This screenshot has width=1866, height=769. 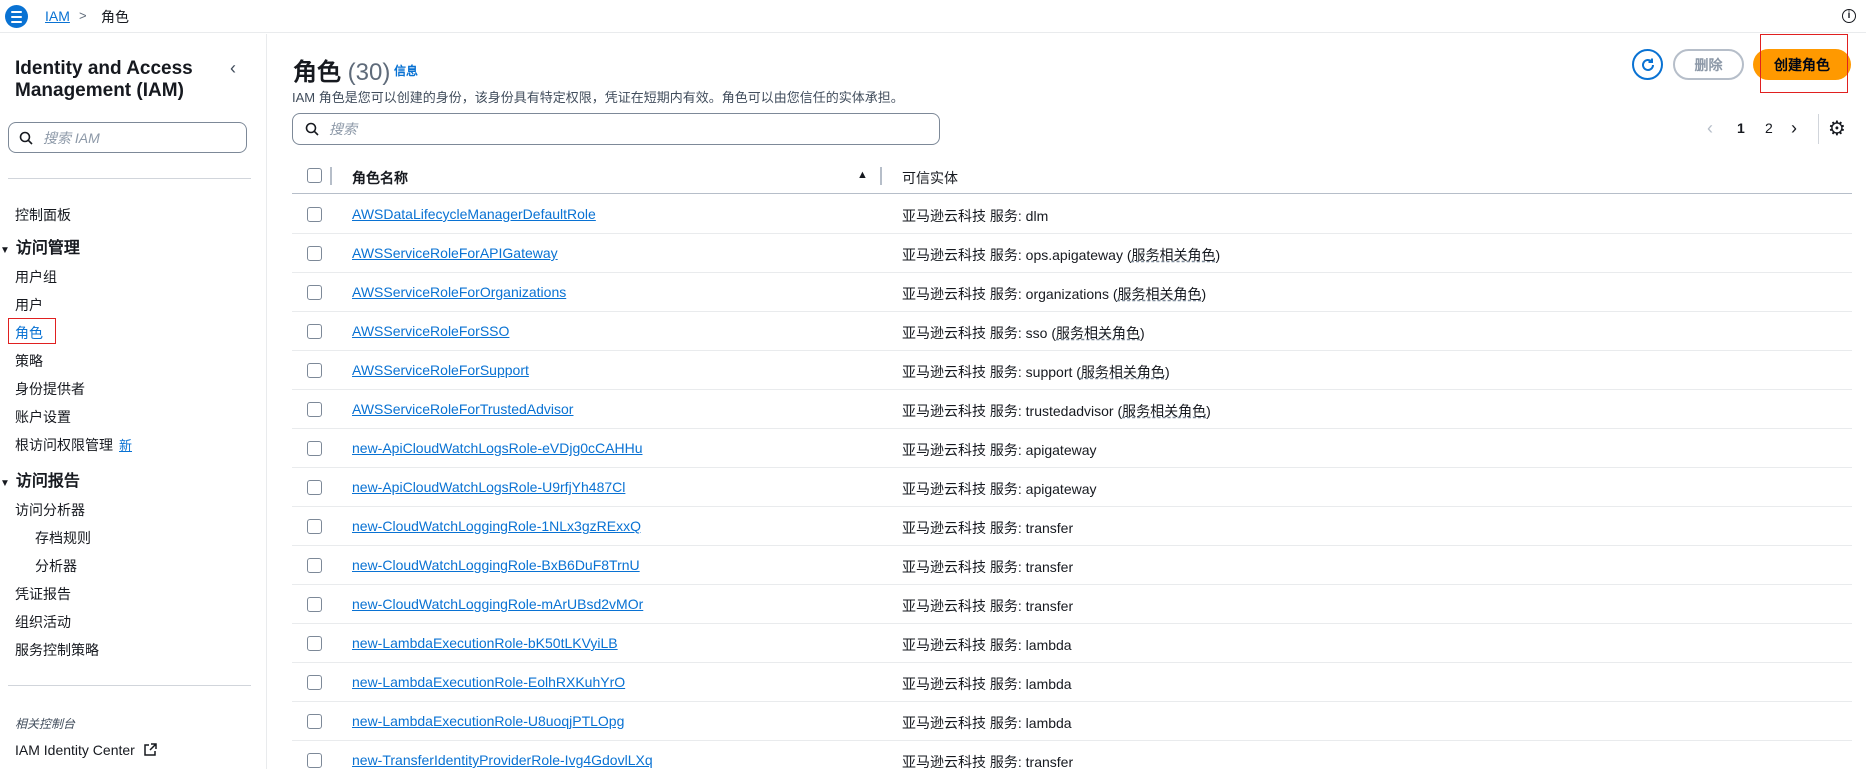 I want to click on chevron-right-icon: >, so click(x=83, y=15).